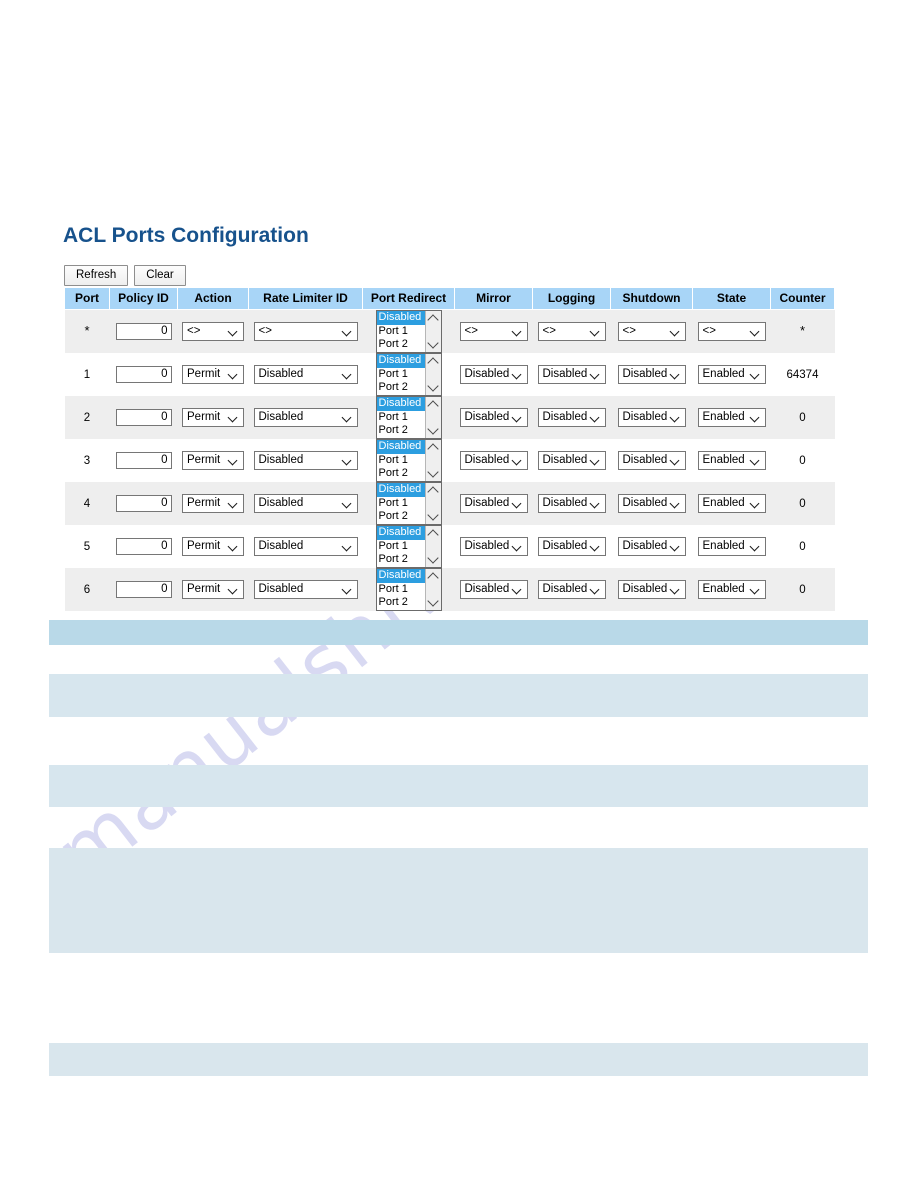 This screenshot has width=918, height=1188. What do you see at coordinates (493, 331) in the screenshot?
I see `mirror-select: <>` at bounding box center [493, 331].